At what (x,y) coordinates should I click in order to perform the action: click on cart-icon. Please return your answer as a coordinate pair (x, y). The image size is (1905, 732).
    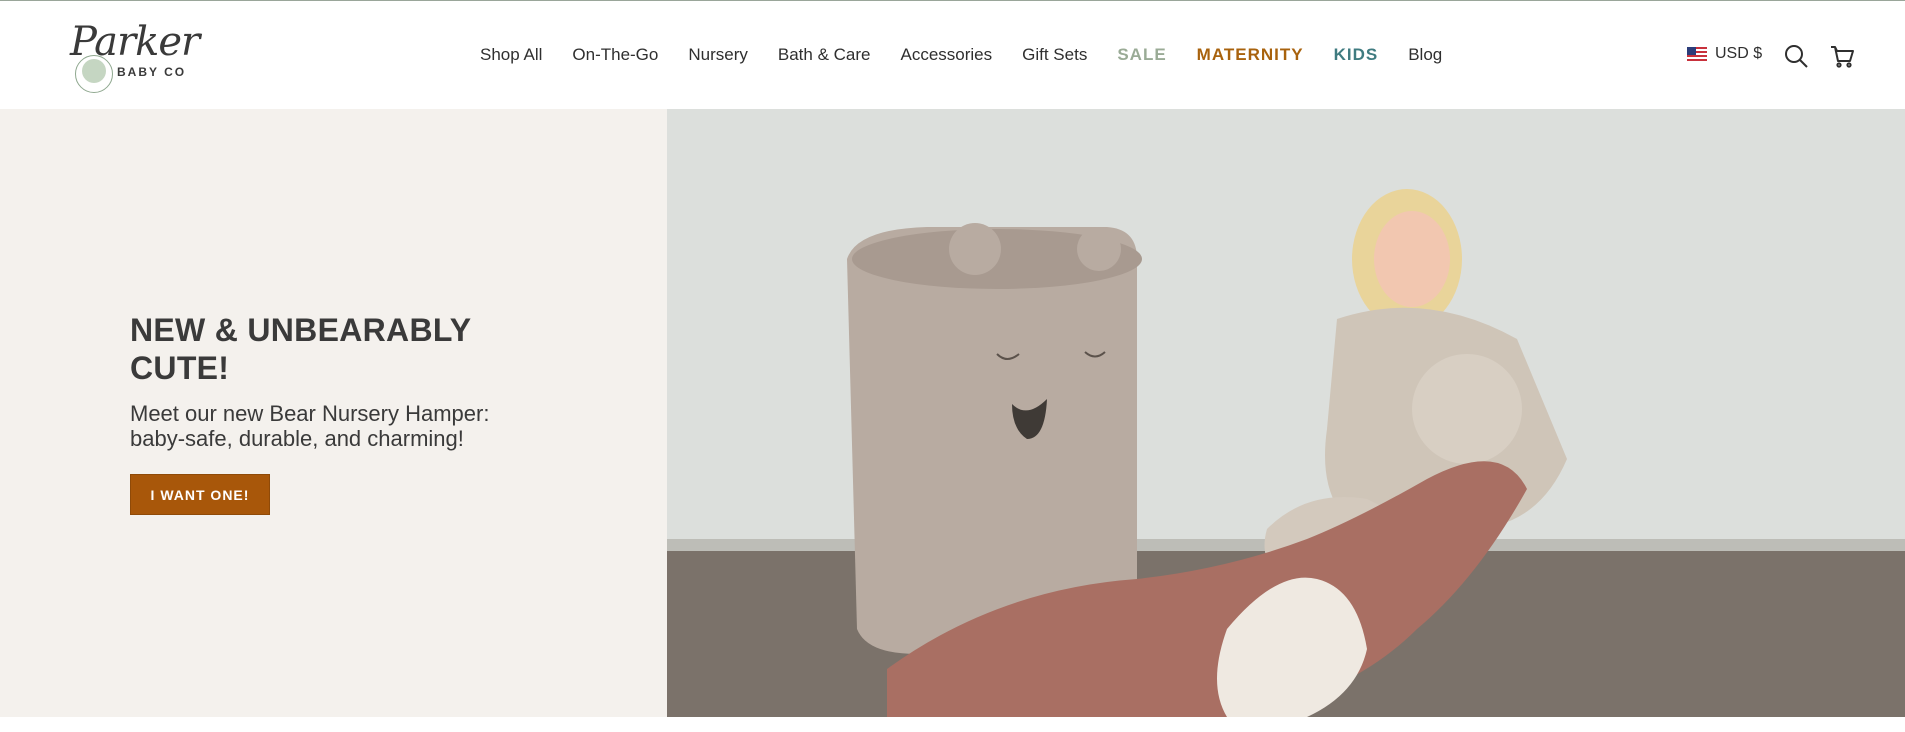
    Looking at the image, I should click on (1842, 56).